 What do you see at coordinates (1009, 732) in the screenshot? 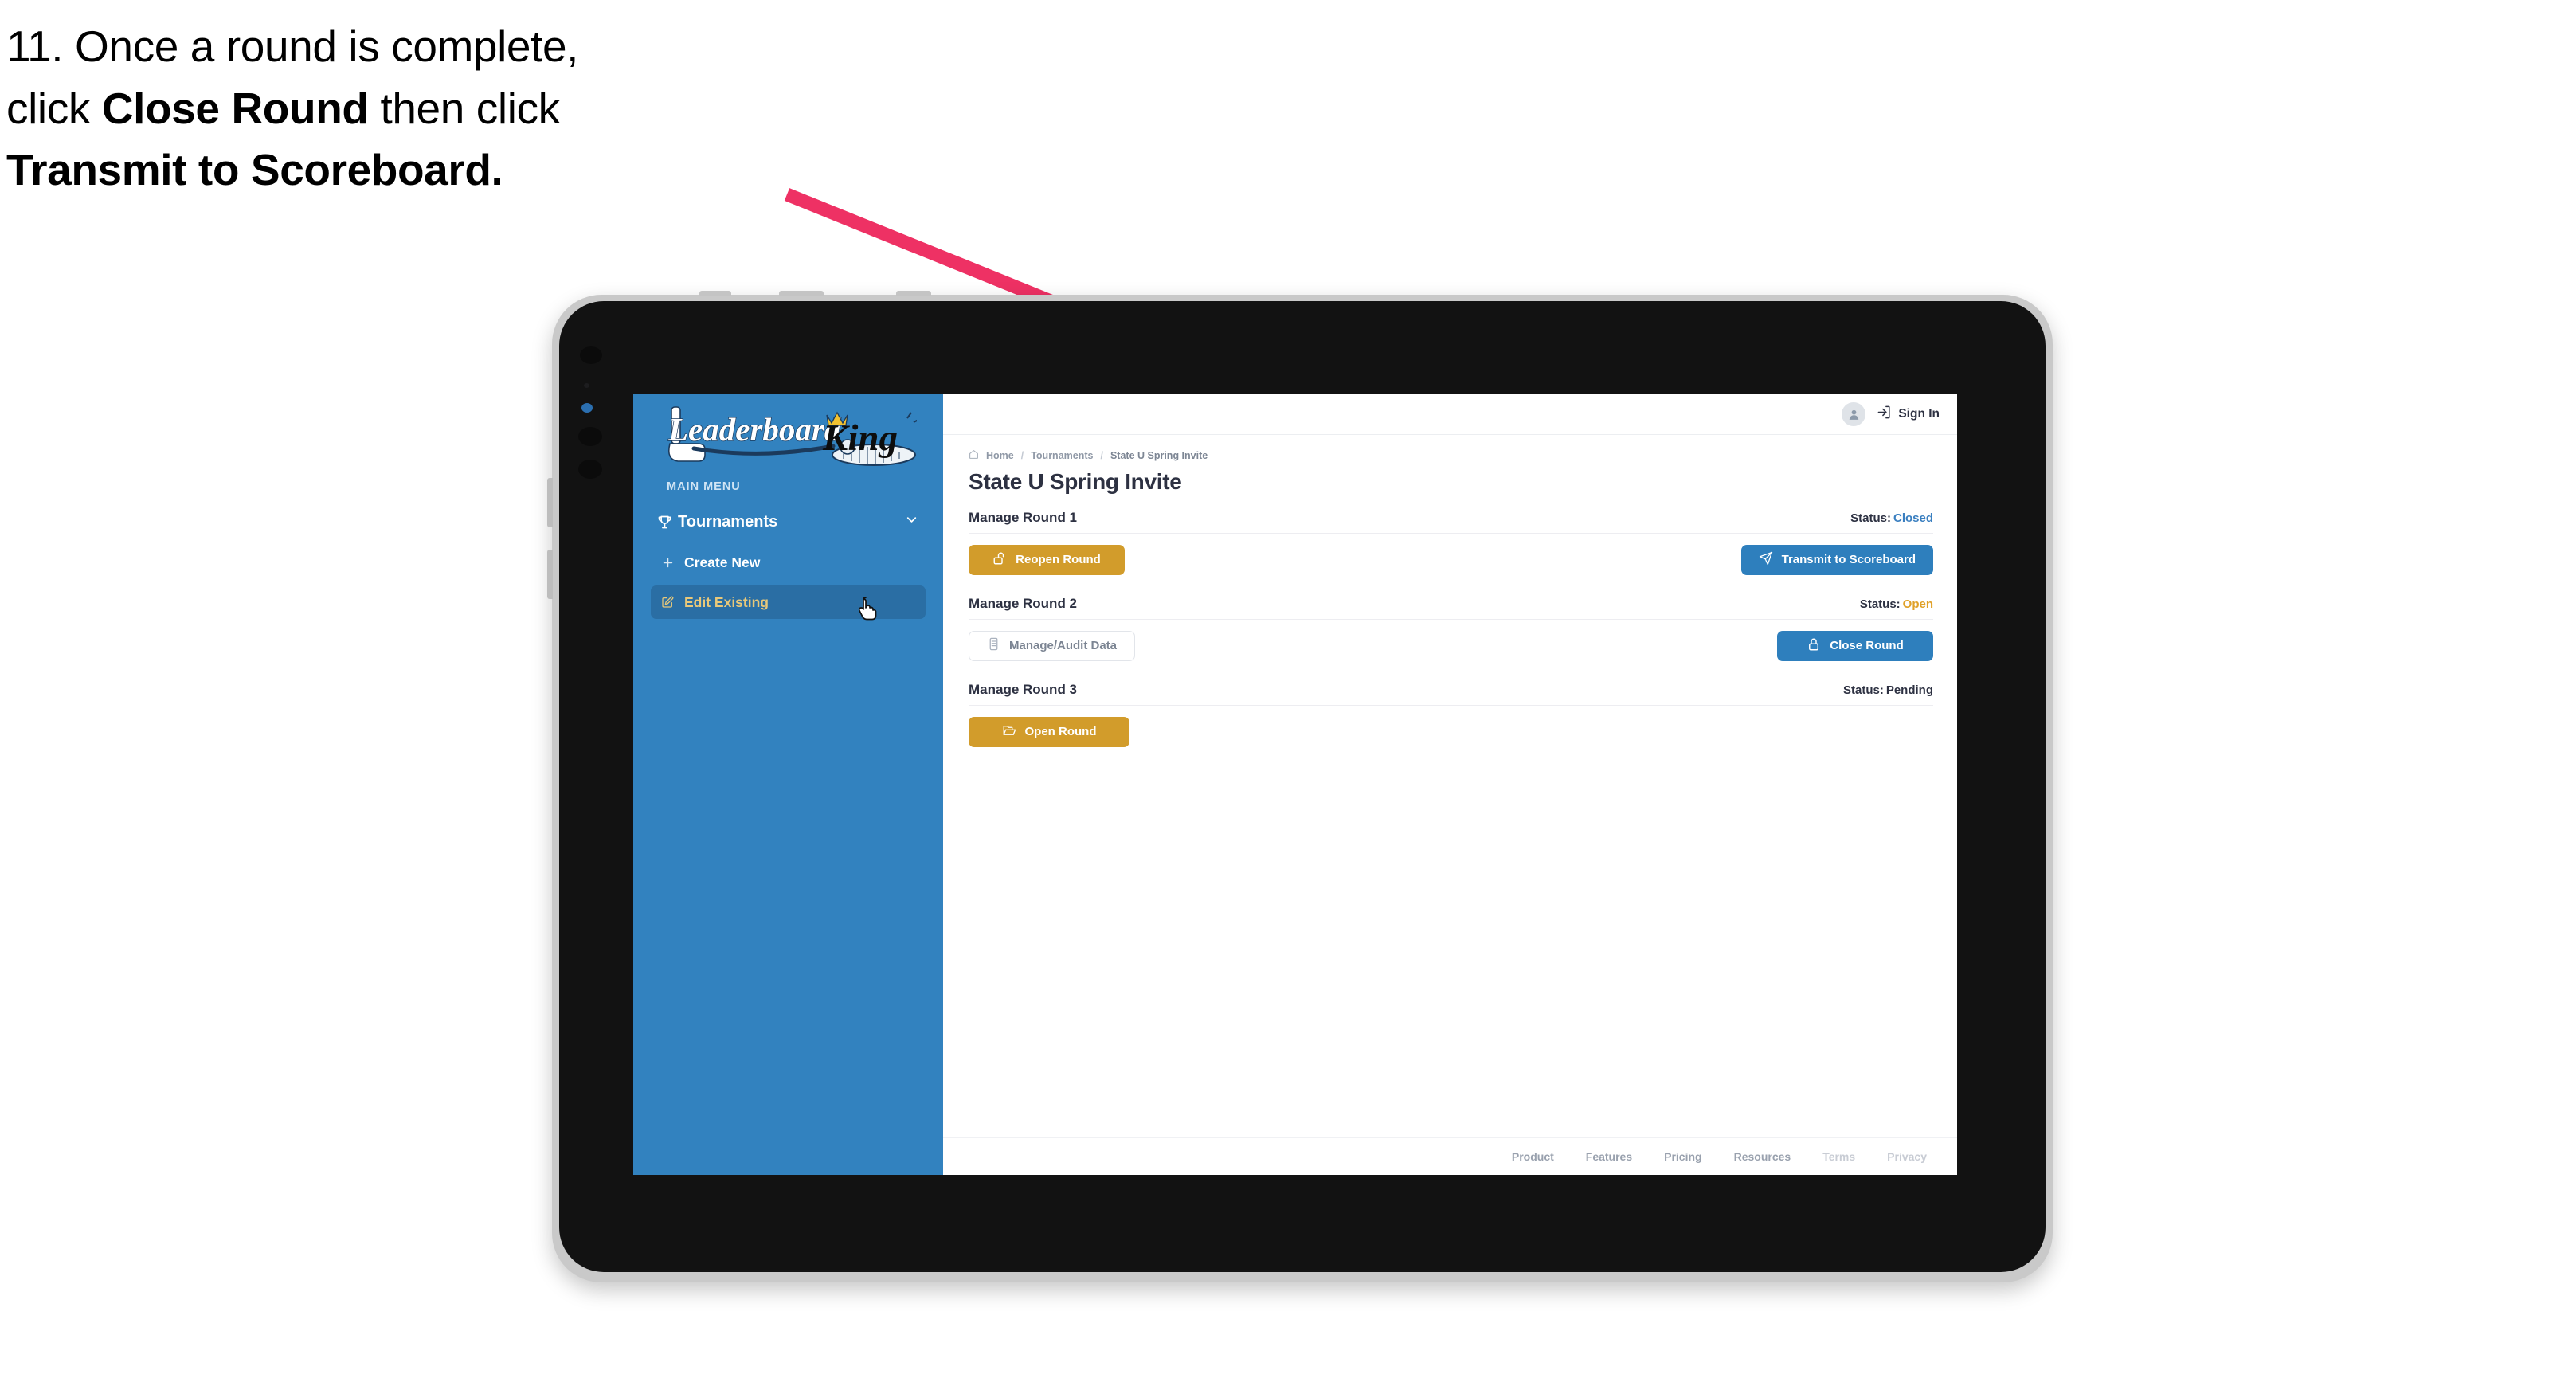
I see `folder-open-icon` at bounding box center [1009, 732].